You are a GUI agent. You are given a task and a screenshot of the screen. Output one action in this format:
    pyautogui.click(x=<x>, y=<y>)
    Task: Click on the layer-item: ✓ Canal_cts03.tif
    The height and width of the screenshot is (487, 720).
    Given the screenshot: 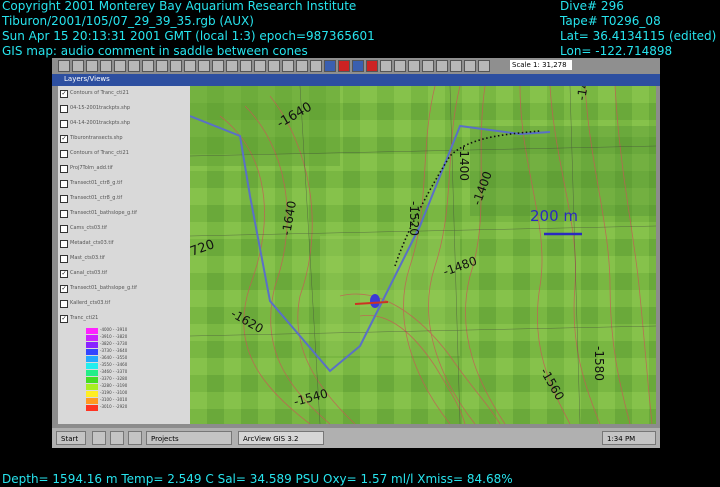 What is the action you would take?
    pyautogui.click(x=123, y=273)
    